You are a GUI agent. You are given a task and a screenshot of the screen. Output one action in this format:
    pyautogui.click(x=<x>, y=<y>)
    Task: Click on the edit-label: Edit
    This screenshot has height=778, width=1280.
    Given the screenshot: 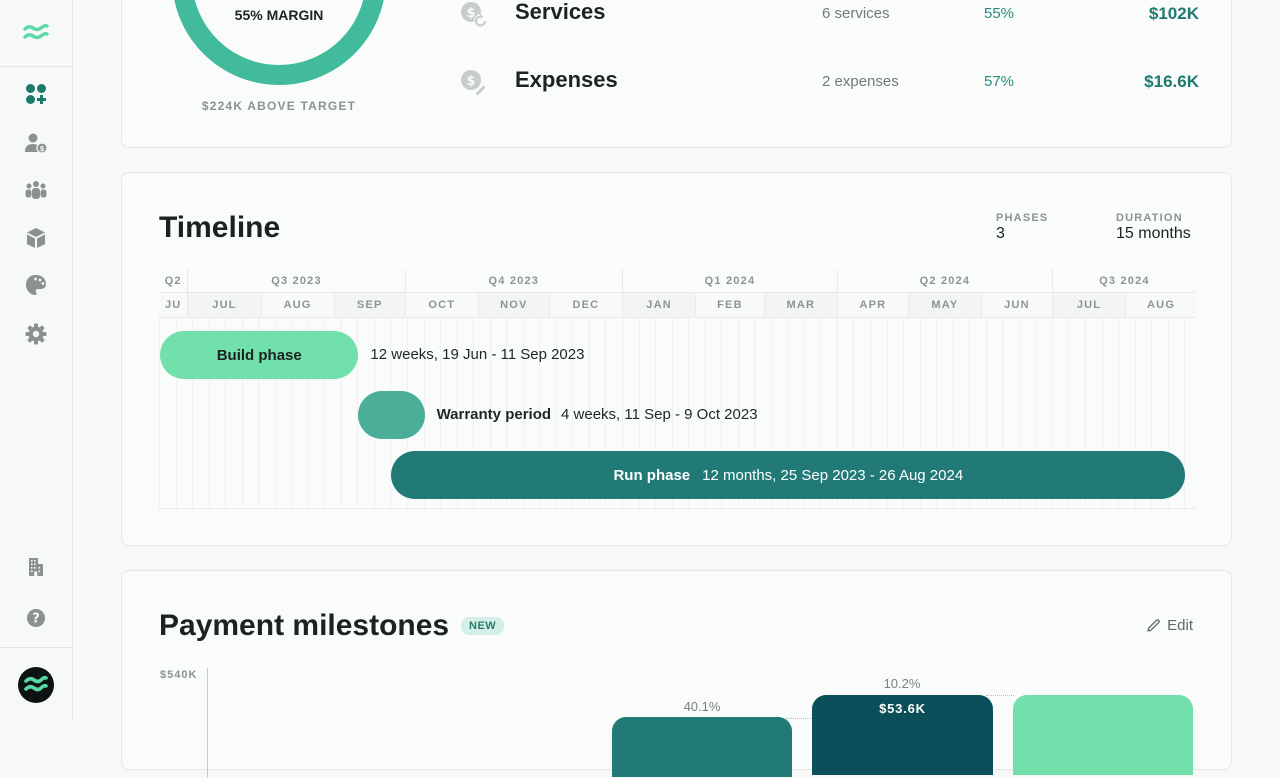 What is the action you would take?
    pyautogui.click(x=1180, y=625)
    